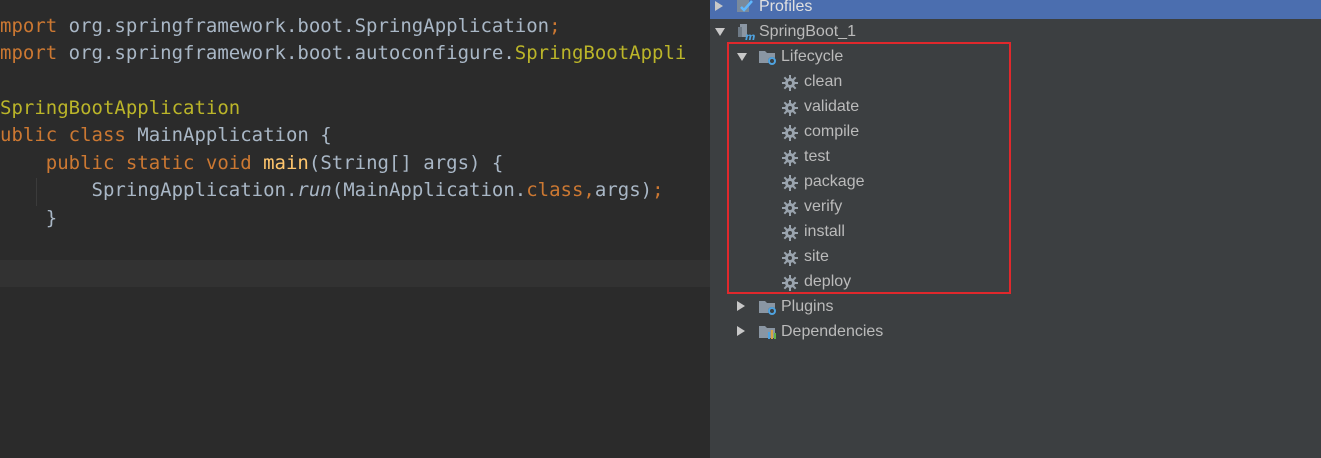 The width and height of the screenshot is (1321, 458). I want to click on code-token: main, so click(286, 163).